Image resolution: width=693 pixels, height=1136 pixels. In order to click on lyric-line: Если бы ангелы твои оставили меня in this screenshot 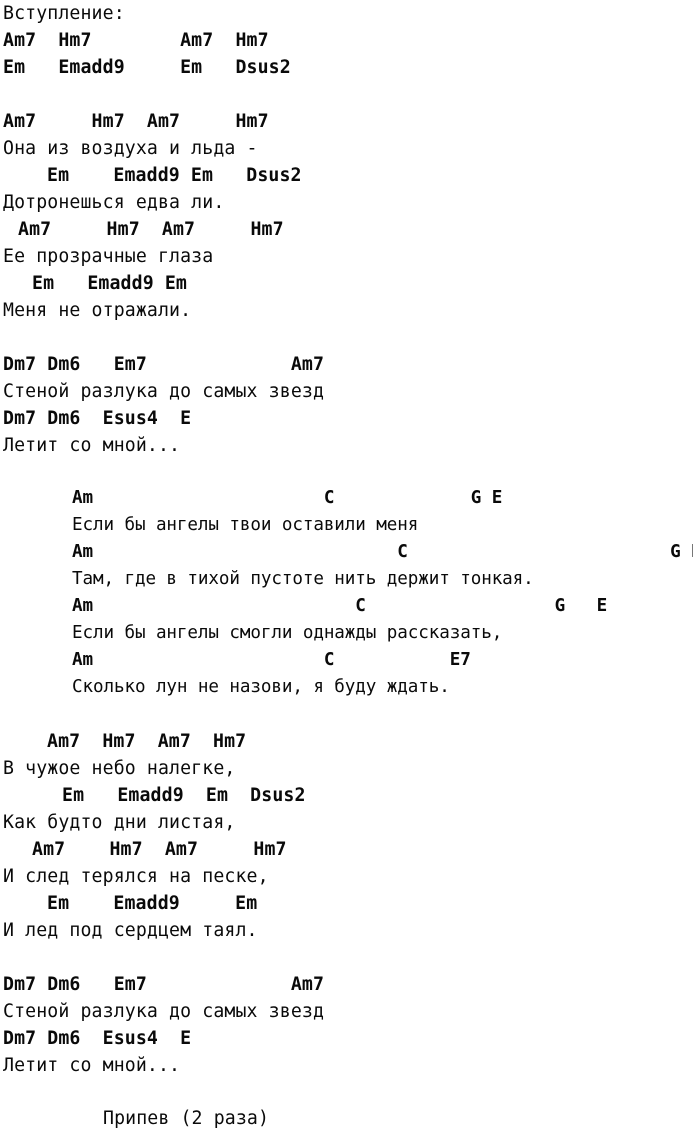, I will do `click(245, 525)`.